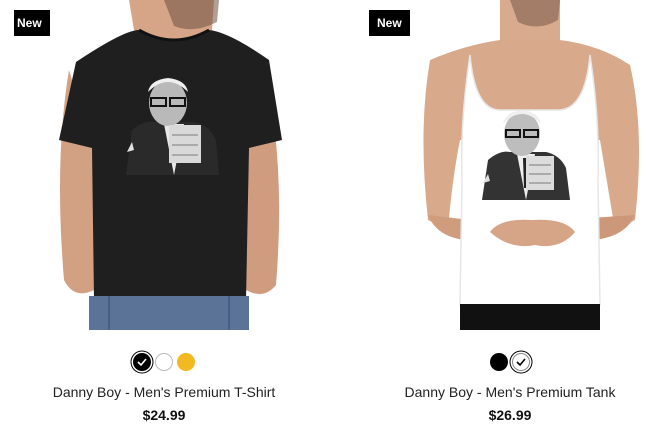 Image resolution: width=648 pixels, height=432 pixels. Describe the element at coordinates (164, 392) in the screenshot. I see `product-title: Danny Boy - Men's Premium T-Shirt` at that location.